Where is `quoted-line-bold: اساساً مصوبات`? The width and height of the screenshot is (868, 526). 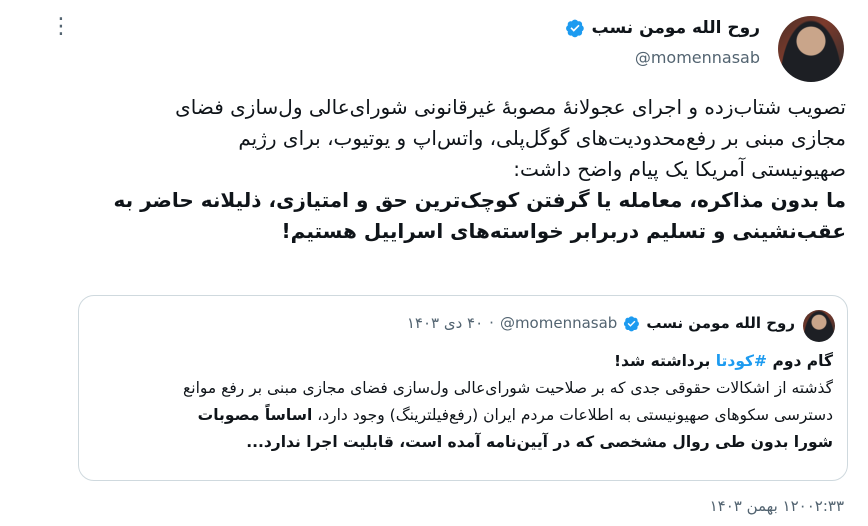 quoted-line-bold: اساساً مصوبات is located at coordinates (255, 415).